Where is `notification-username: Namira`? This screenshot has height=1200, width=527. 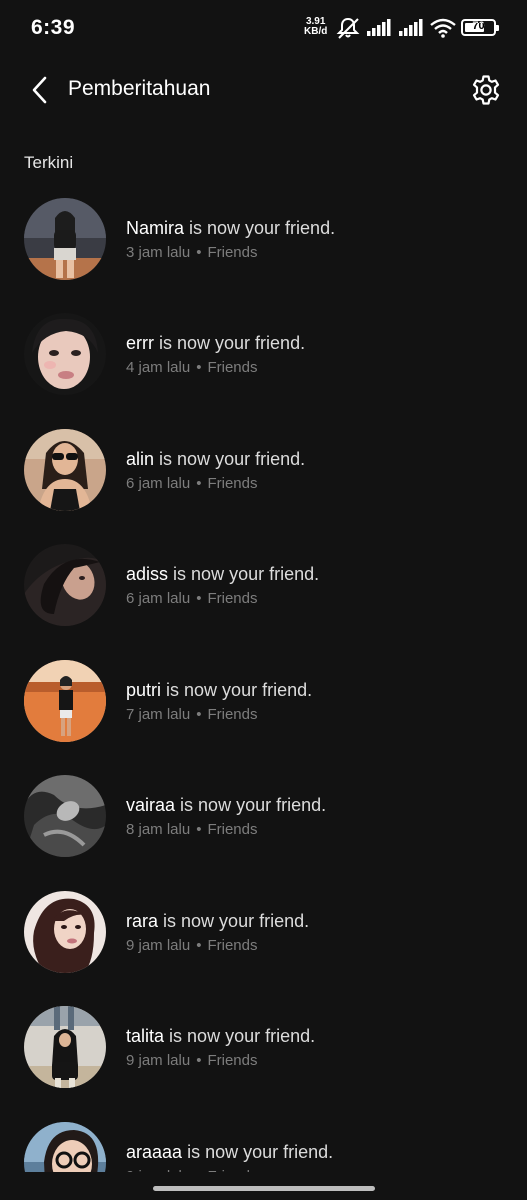 notification-username: Namira is located at coordinates (158, 228).